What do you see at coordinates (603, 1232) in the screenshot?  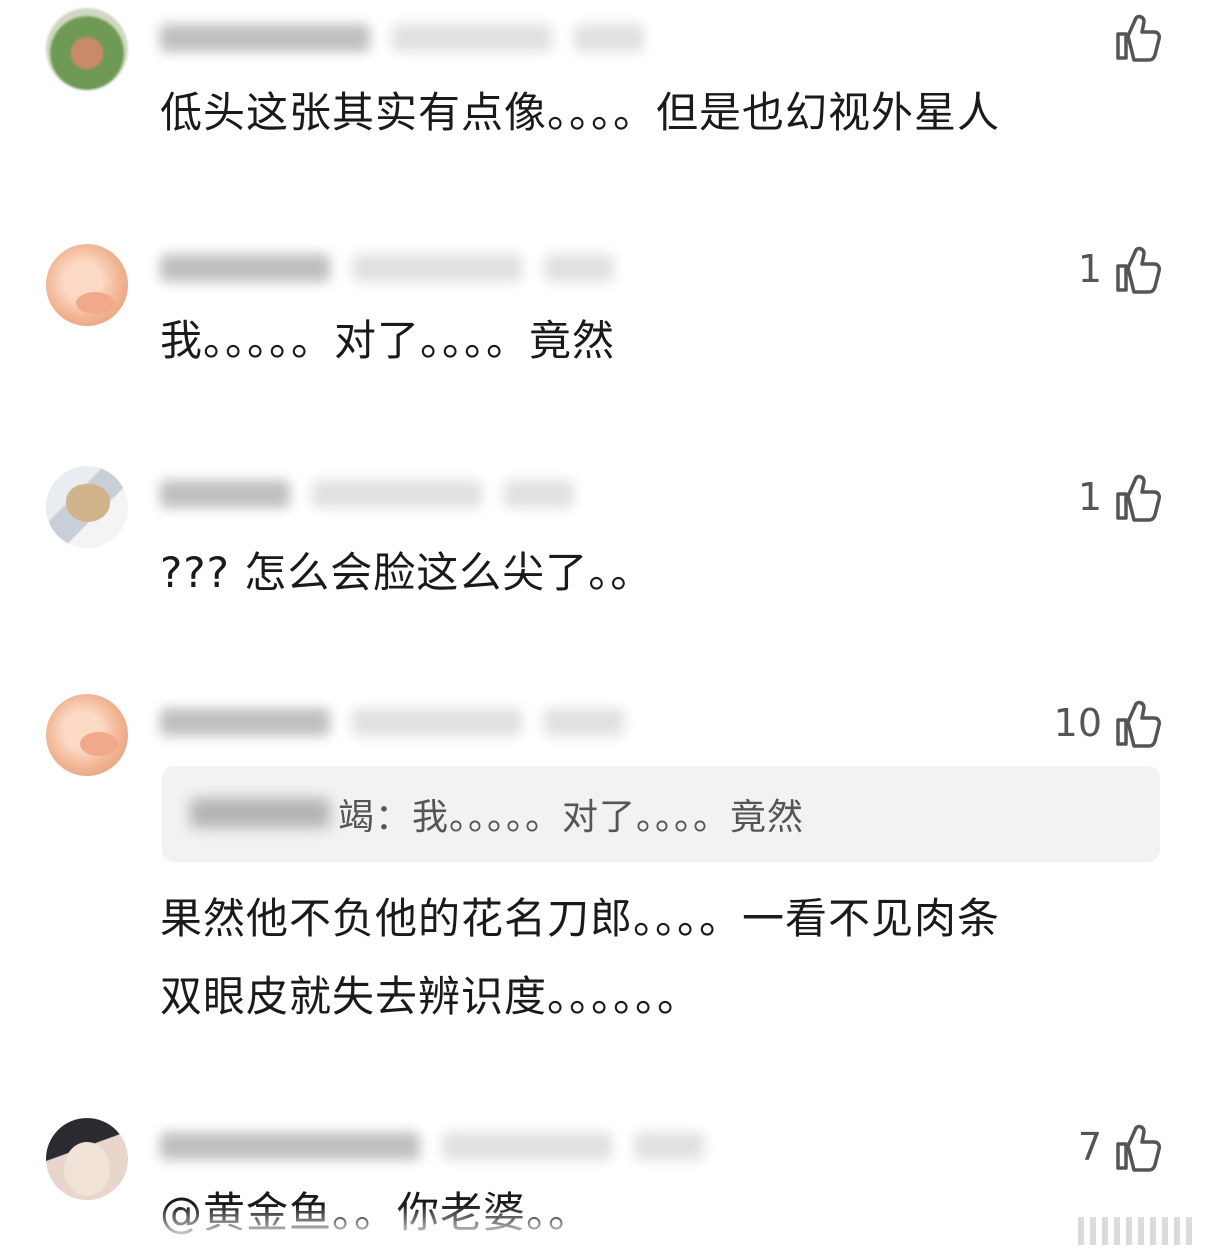 I see `bottom-fade` at bounding box center [603, 1232].